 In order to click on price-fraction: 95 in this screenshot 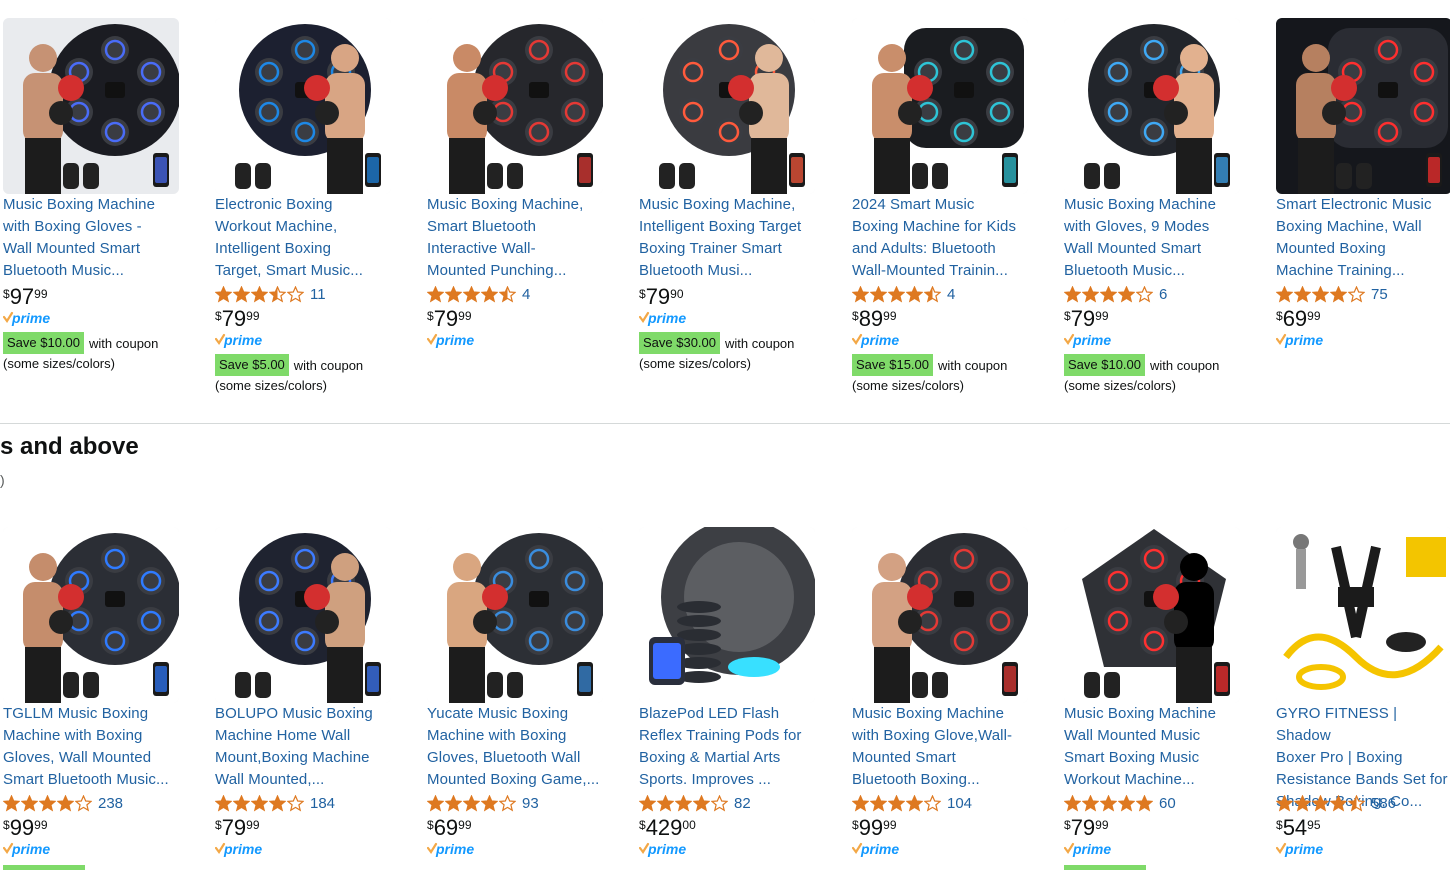, I will do `click(1314, 825)`.